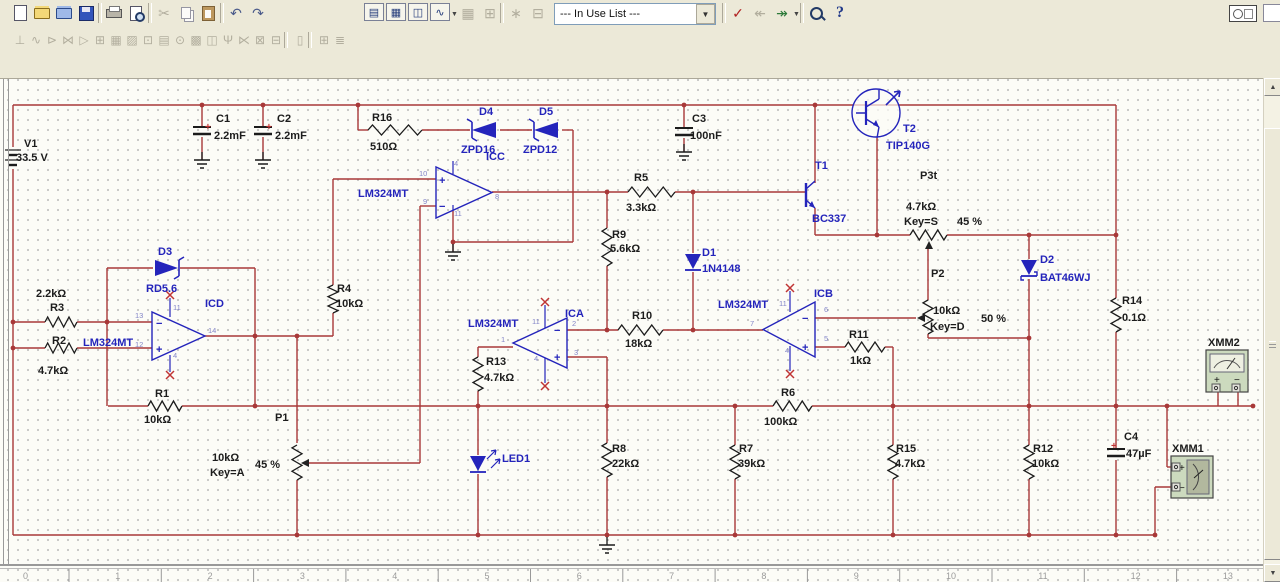 Image resolution: width=1280 pixels, height=582 pixels. I want to click on label-ICB: ICB, so click(823, 294).